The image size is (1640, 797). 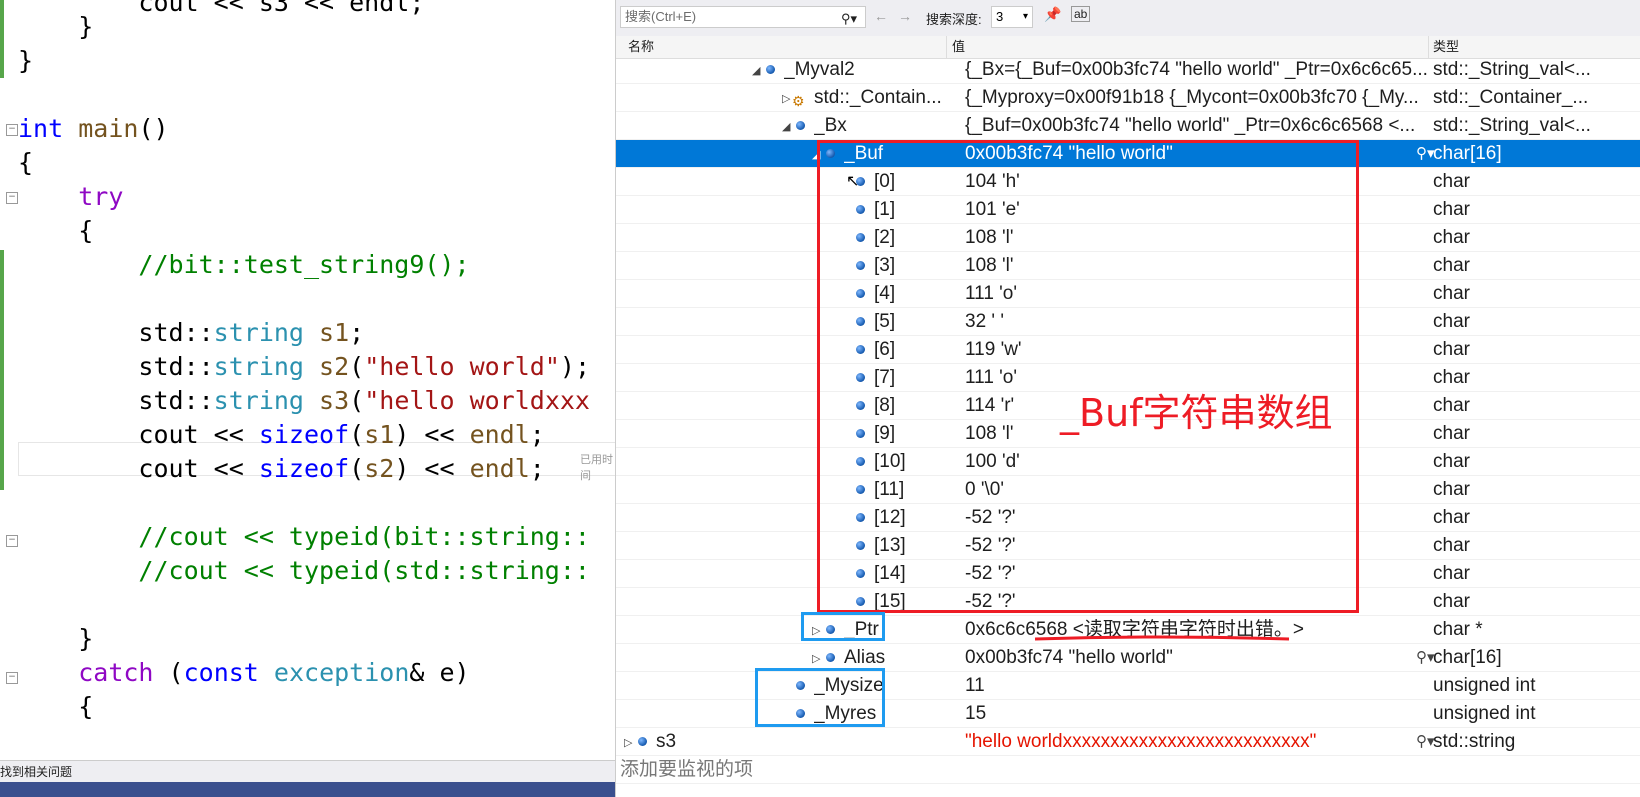 I want to click on code-line: //cout << typeid(std::string::, so click(x=304, y=571).